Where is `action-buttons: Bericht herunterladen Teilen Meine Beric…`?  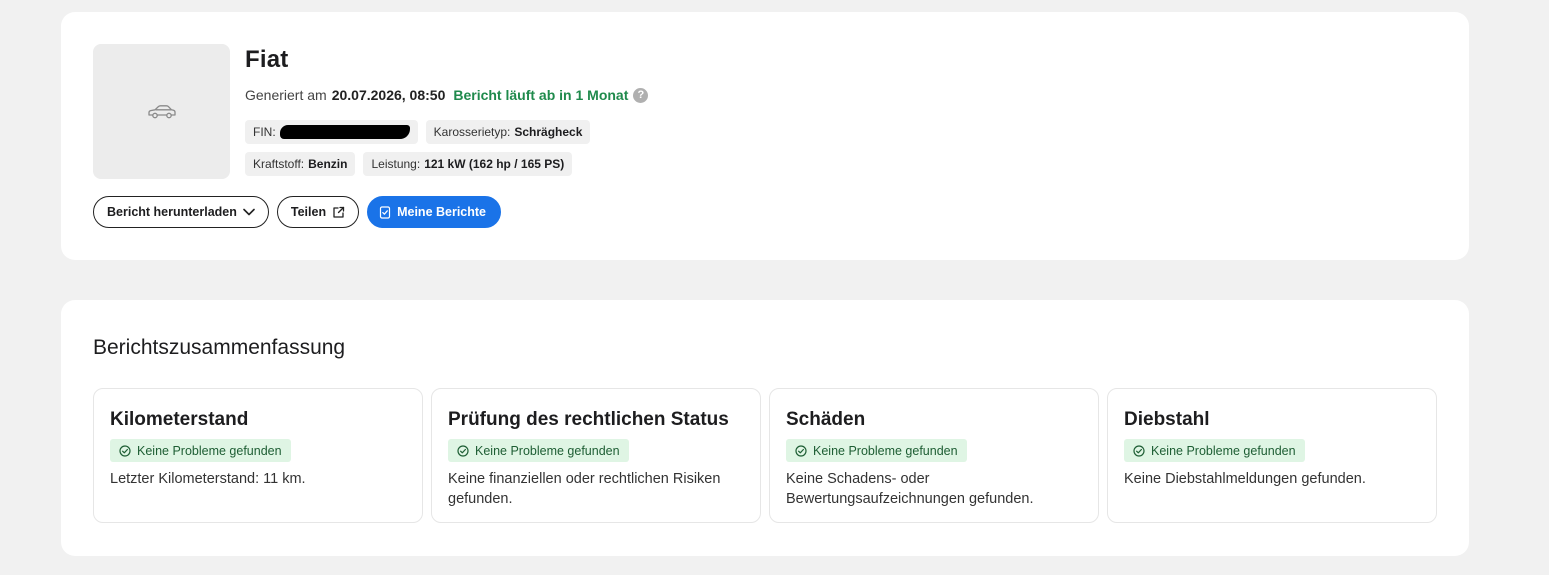 action-buttons: Bericht herunterladen Teilen Meine Beric… is located at coordinates (297, 212).